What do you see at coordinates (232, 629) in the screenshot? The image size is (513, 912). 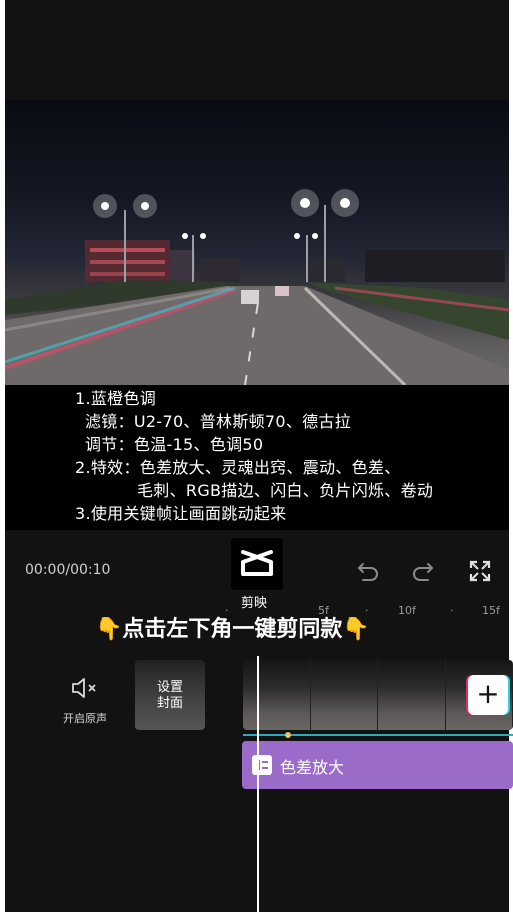 I see `promo-text: 点击左下角一键剪同款` at bounding box center [232, 629].